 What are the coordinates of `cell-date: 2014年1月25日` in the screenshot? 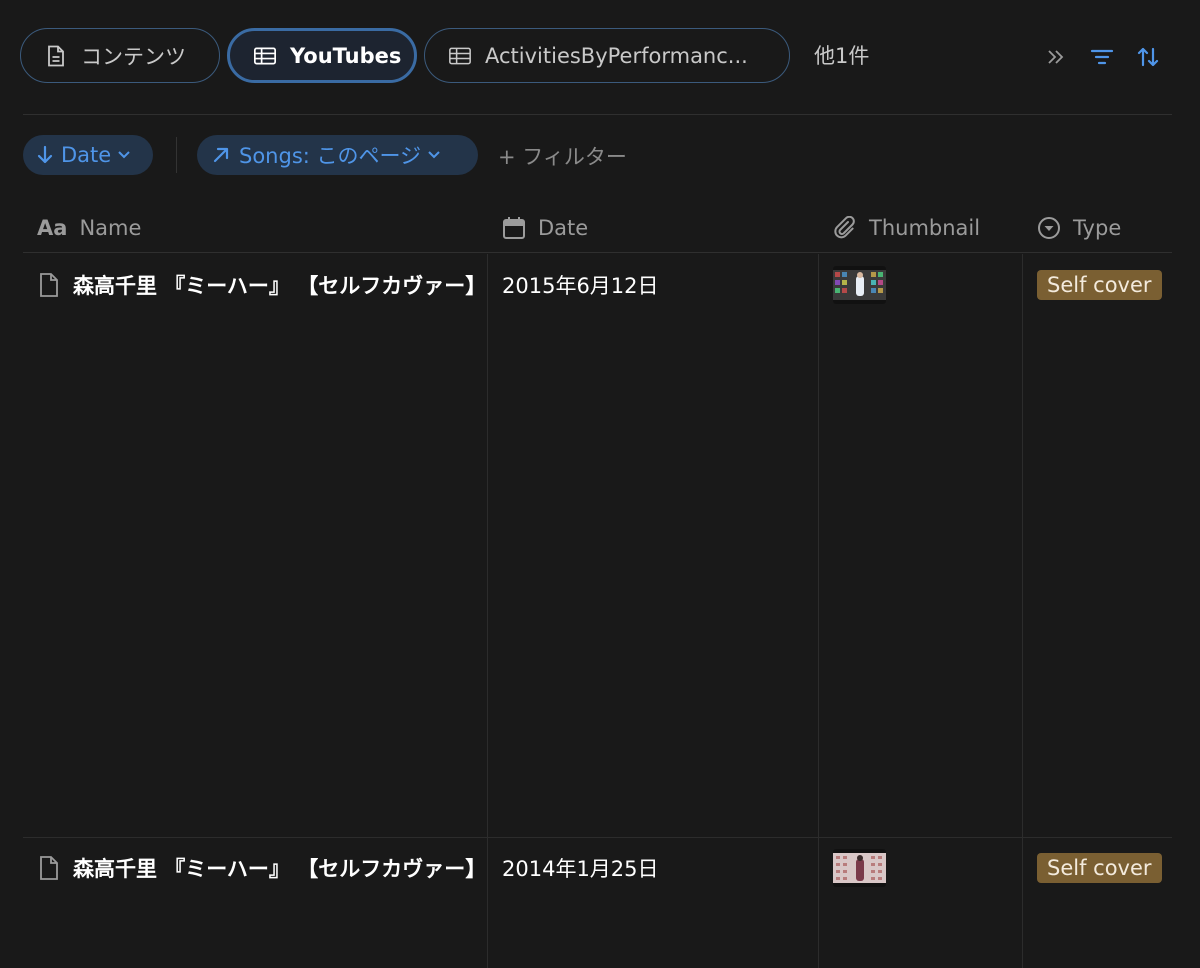 It's located at (580, 868).